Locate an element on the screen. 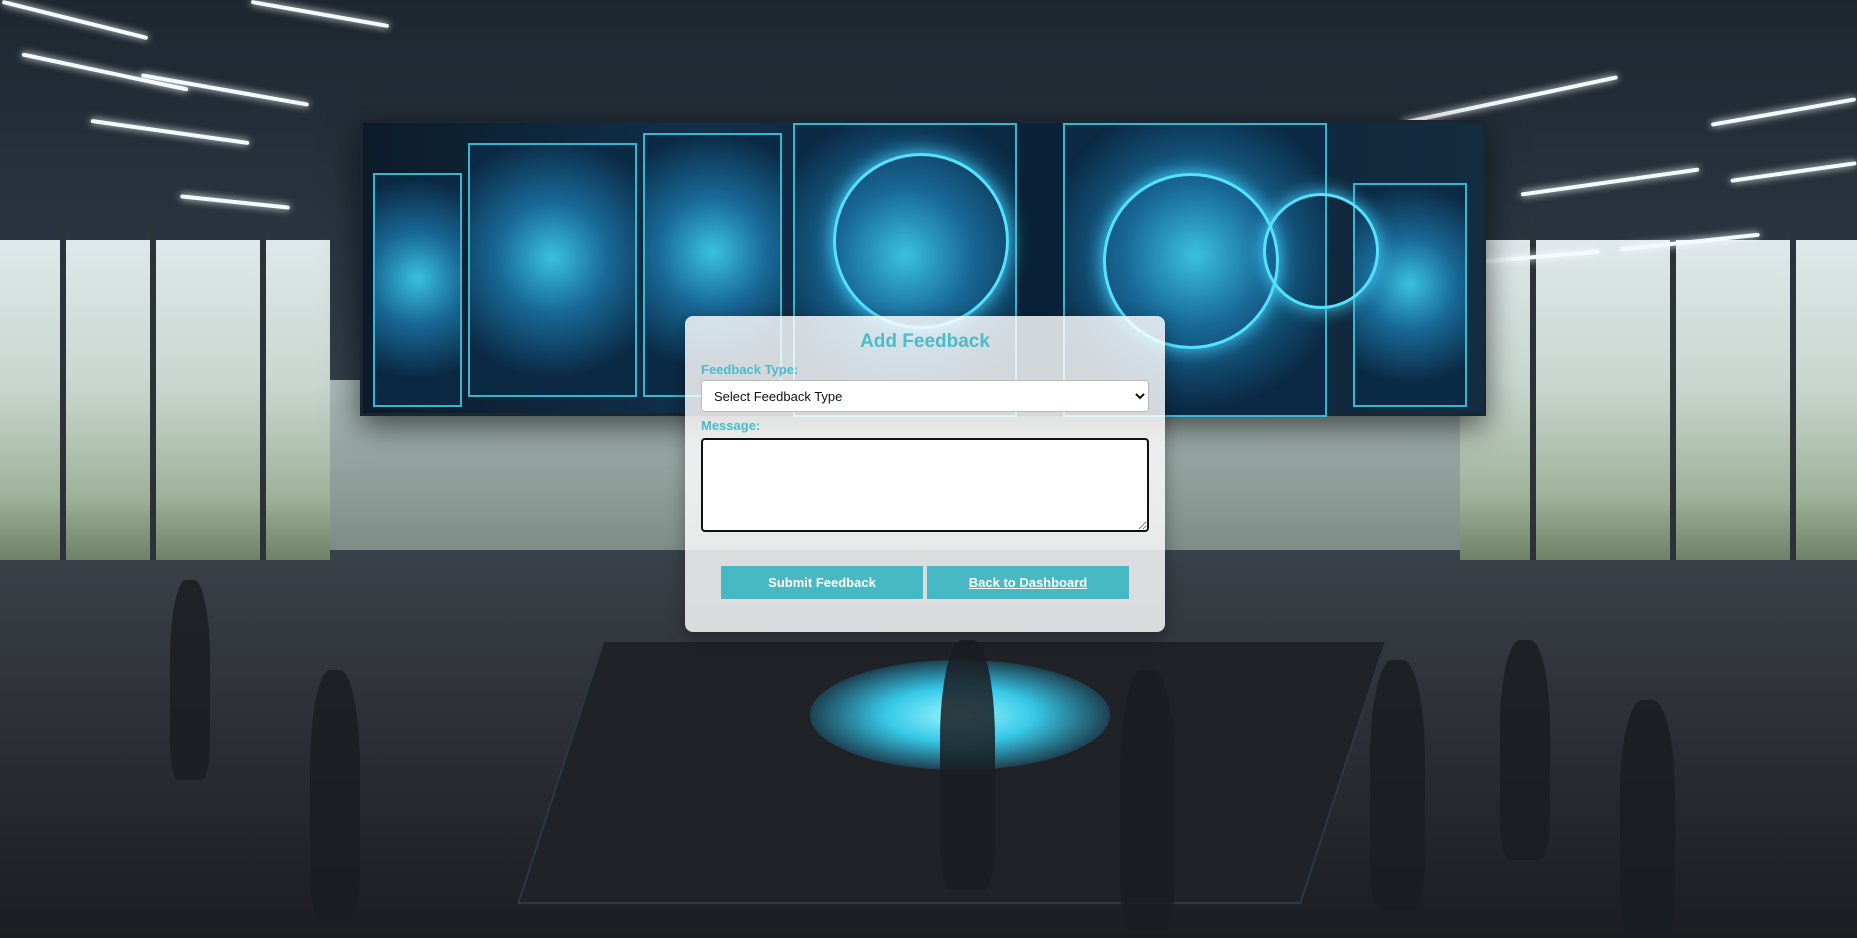 This screenshot has height=938, width=1857. feedback-type-select: Select Feedback Type is located at coordinates (925, 396).